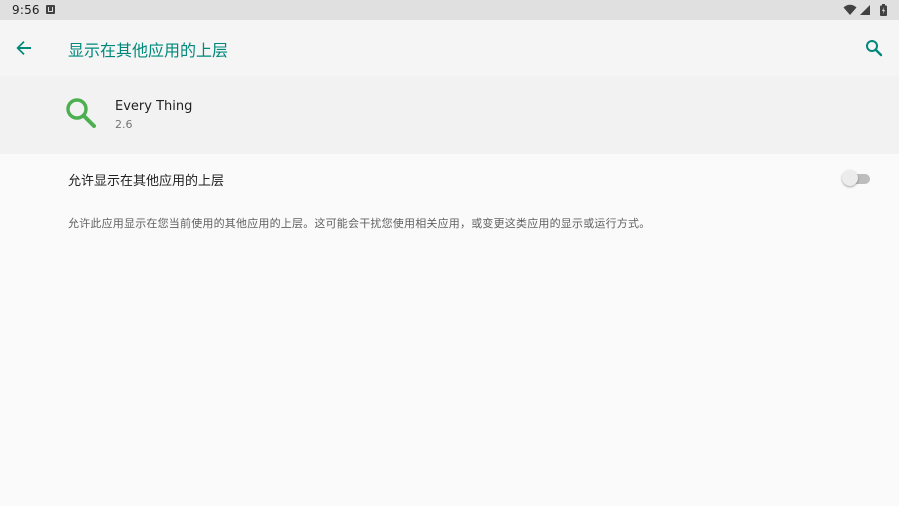 This screenshot has height=506, width=899. Describe the element at coordinates (50, 9) in the screenshot. I see `accessibility-notification-icon` at that location.